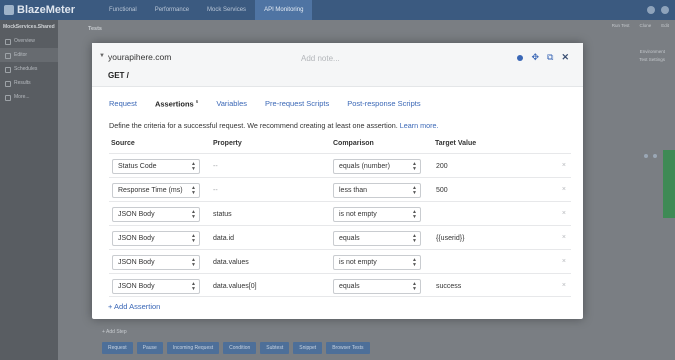 The image size is (675, 360). I want to click on property-value: data.id, so click(223, 238).